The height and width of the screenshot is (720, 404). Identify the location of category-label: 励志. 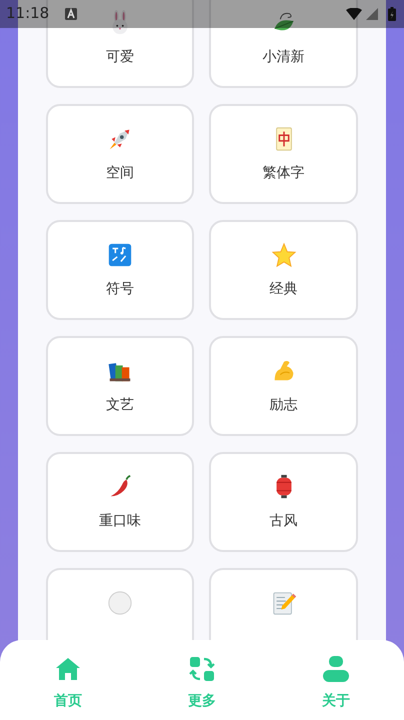
(284, 405).